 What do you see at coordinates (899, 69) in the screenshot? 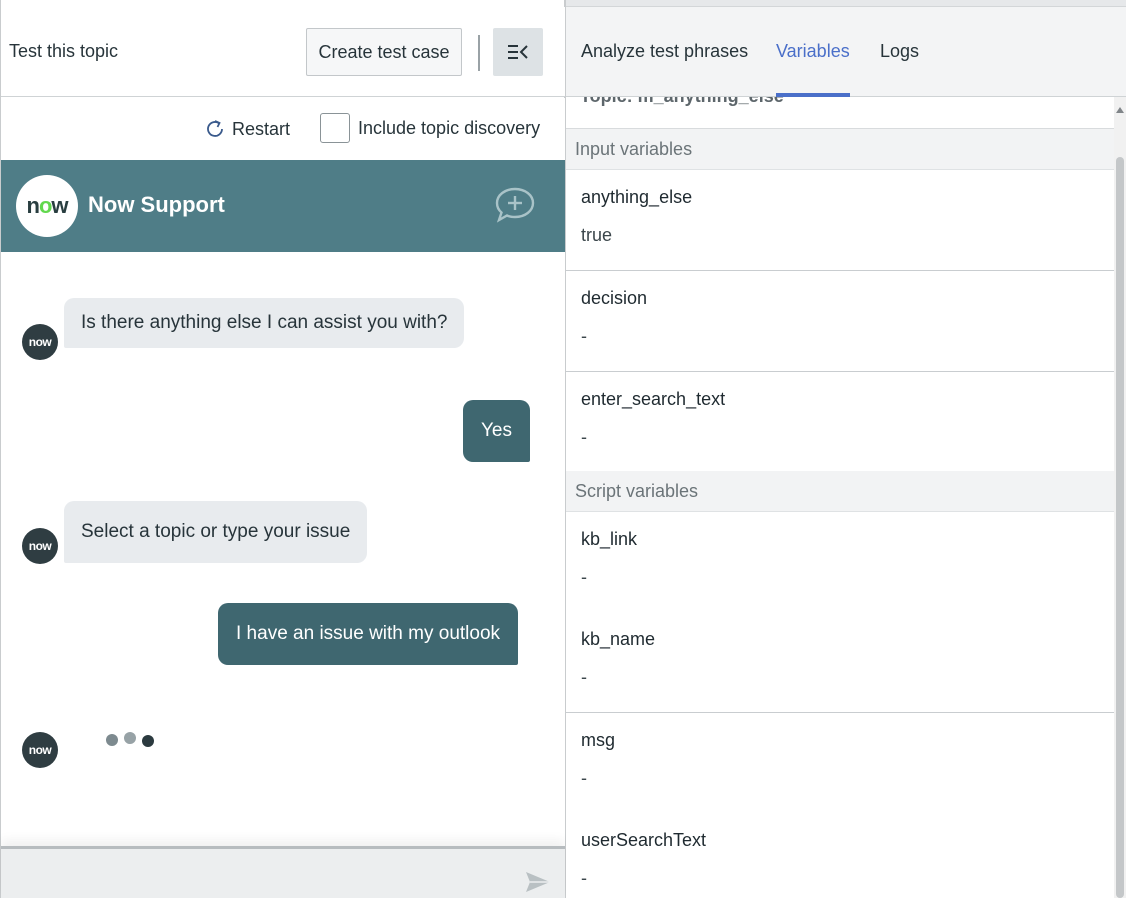
I see `tab-logs: Logs` at bounding box center [899, 69].